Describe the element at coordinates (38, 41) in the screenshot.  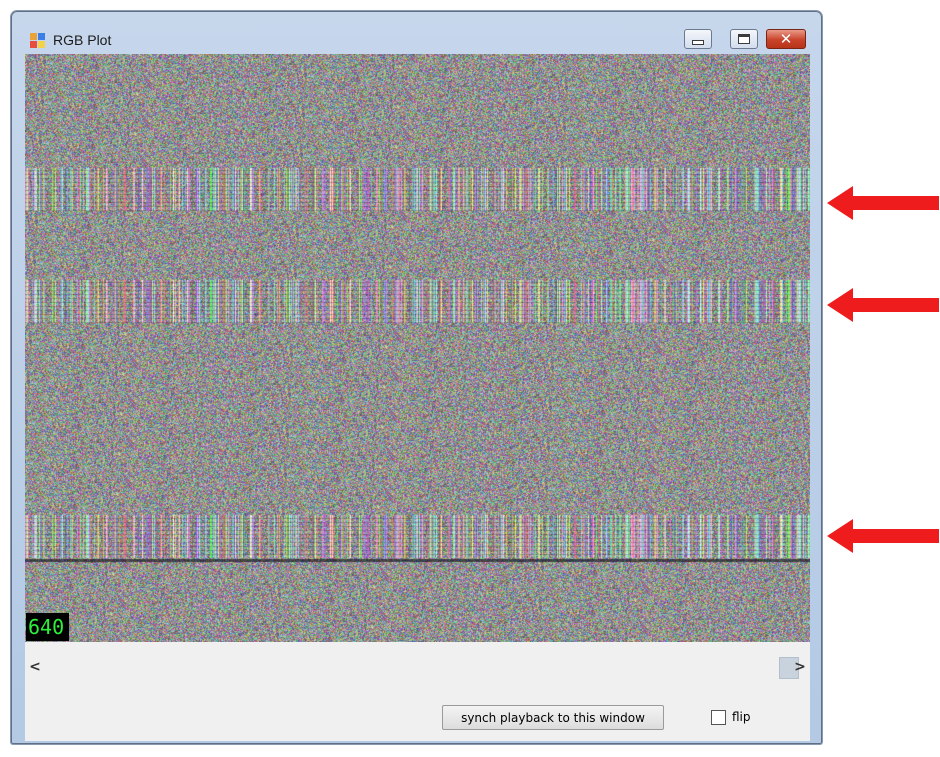
I see `app-icon` at that location.